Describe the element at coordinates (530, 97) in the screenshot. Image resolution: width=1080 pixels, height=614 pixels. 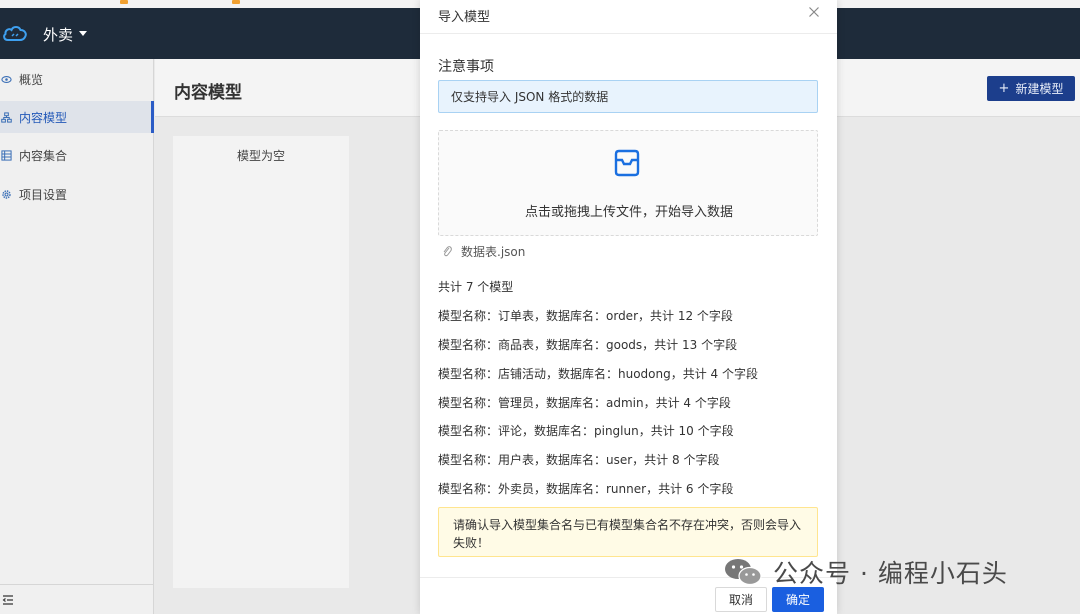
I see `info-alert-text: 仅支持导入 JSON 格式的数据` at that location.